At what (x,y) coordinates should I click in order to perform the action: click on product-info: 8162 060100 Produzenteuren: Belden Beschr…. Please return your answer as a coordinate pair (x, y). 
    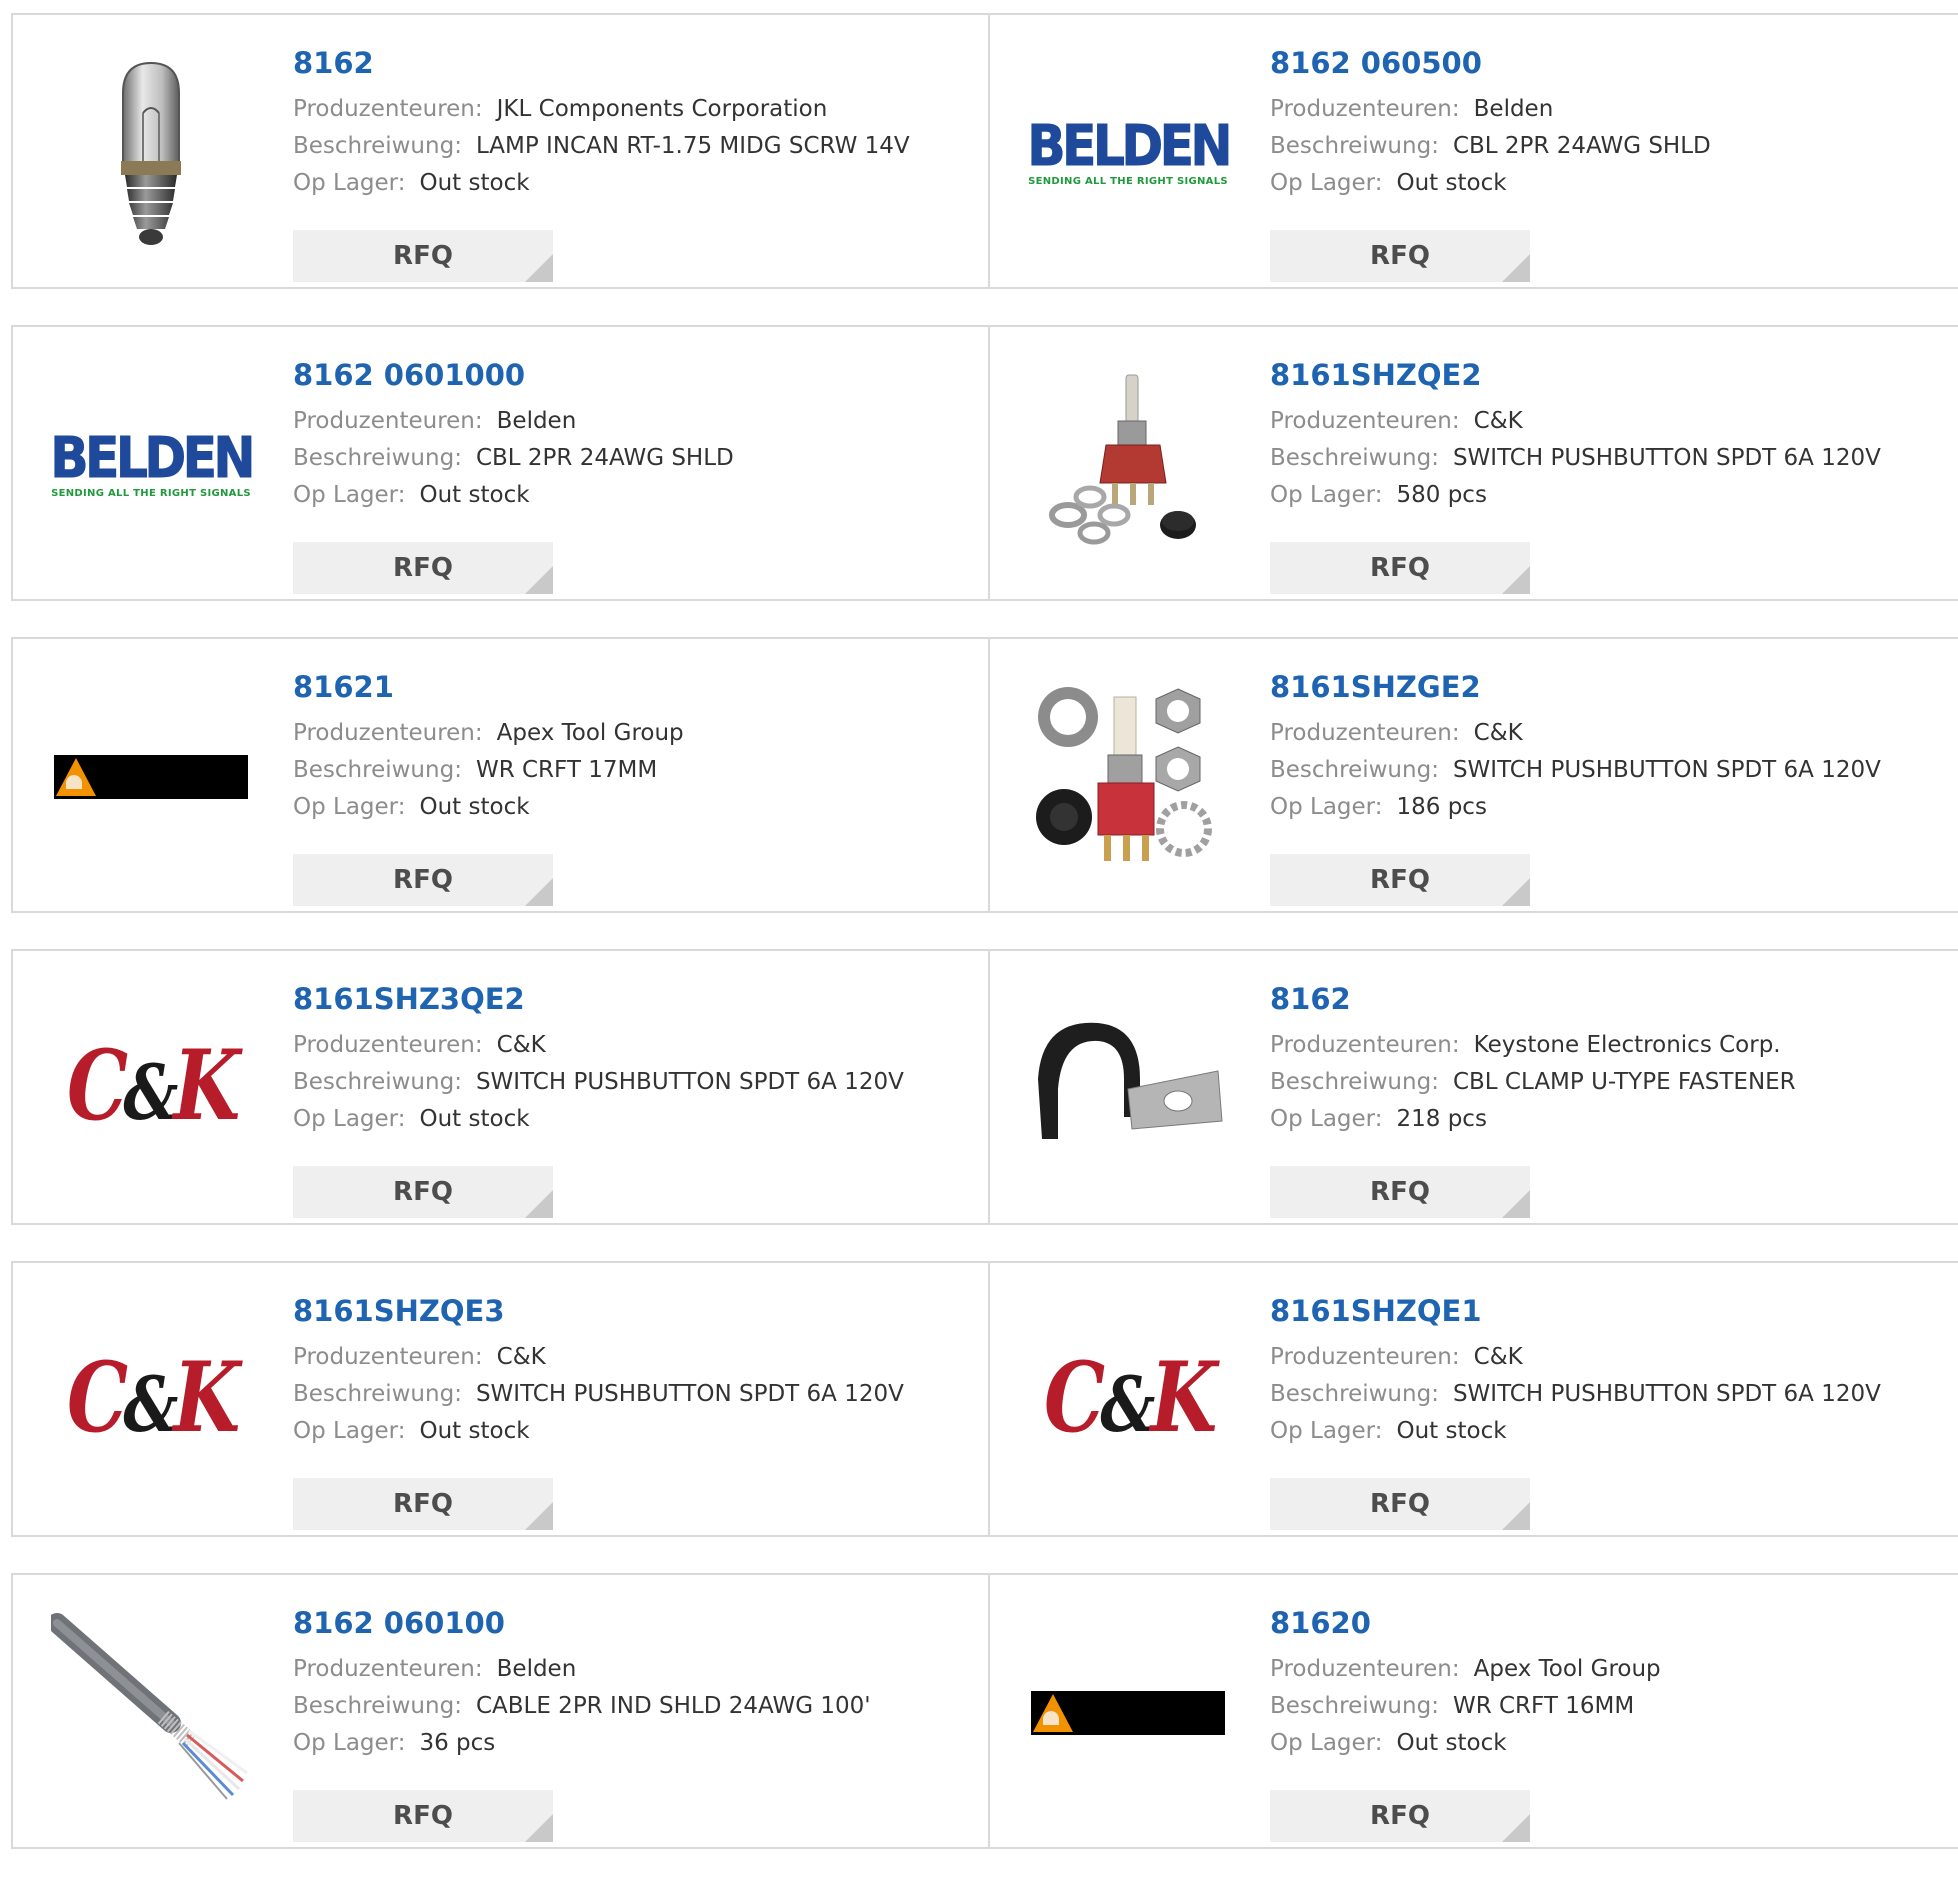
    Looking at the image, I should click on (630, 1723).